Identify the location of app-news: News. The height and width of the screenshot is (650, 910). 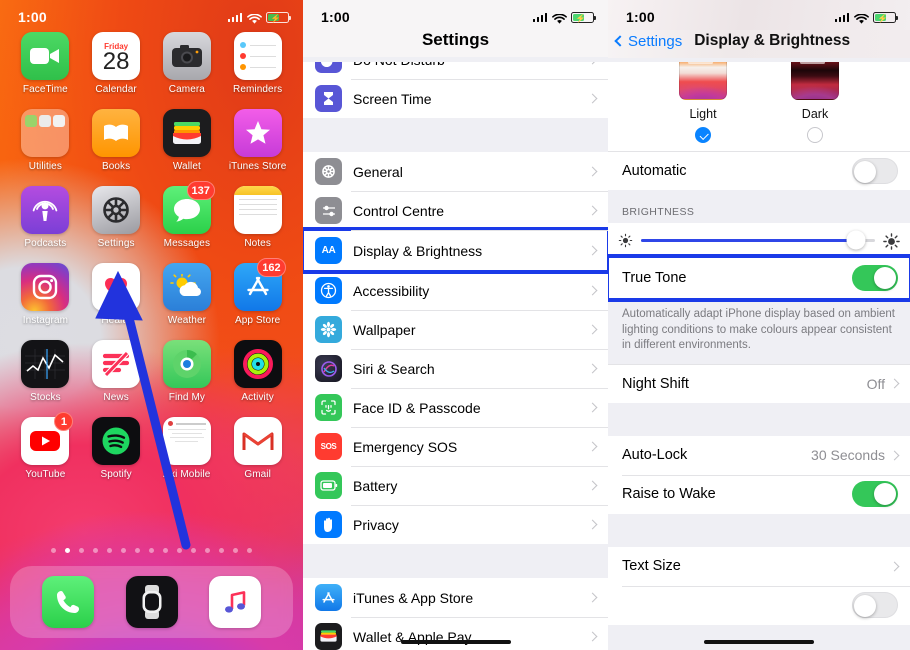
(116, 371).